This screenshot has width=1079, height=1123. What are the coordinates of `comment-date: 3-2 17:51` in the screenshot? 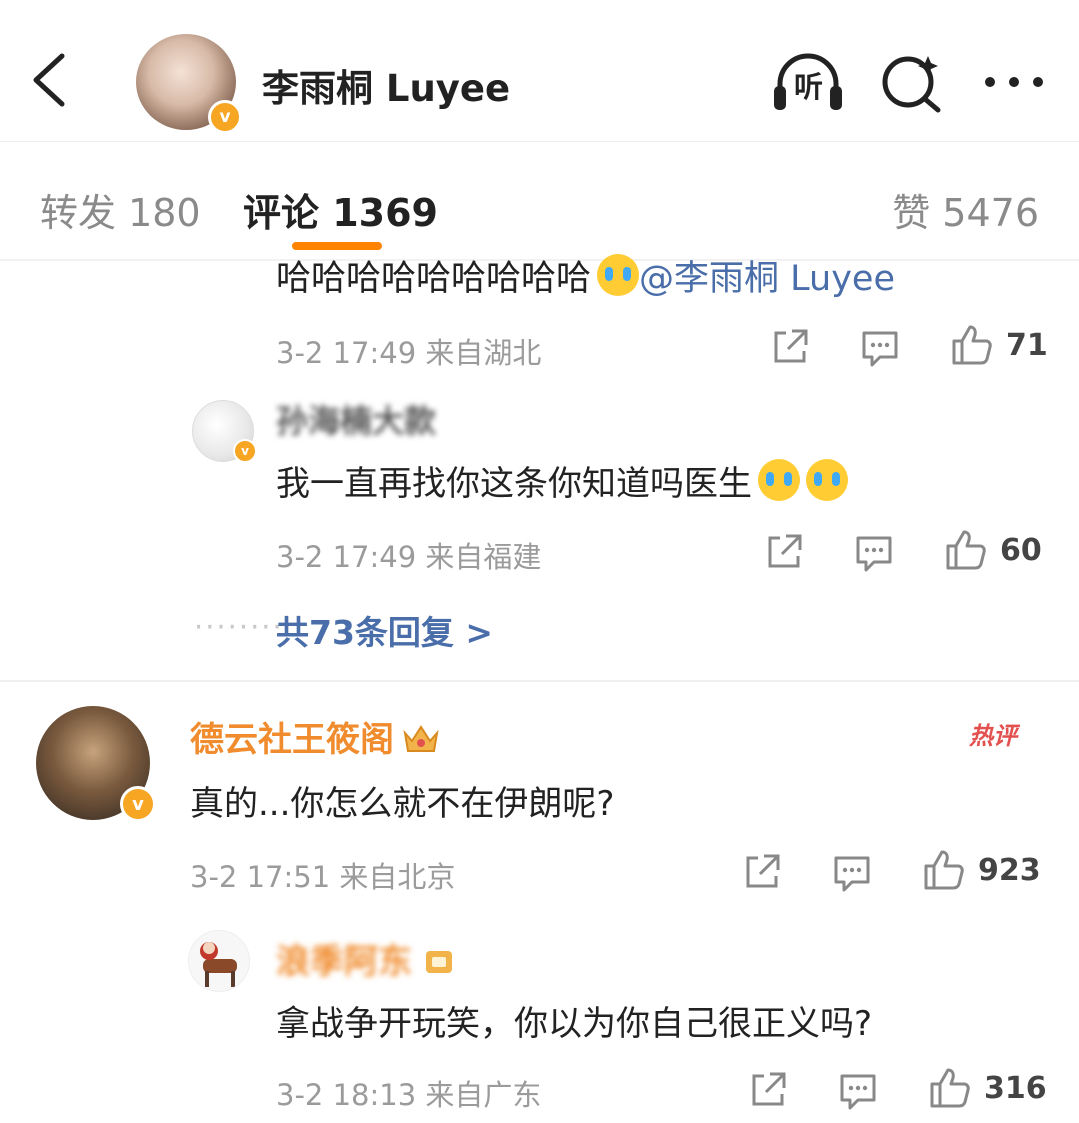 It's located at (260, 877).